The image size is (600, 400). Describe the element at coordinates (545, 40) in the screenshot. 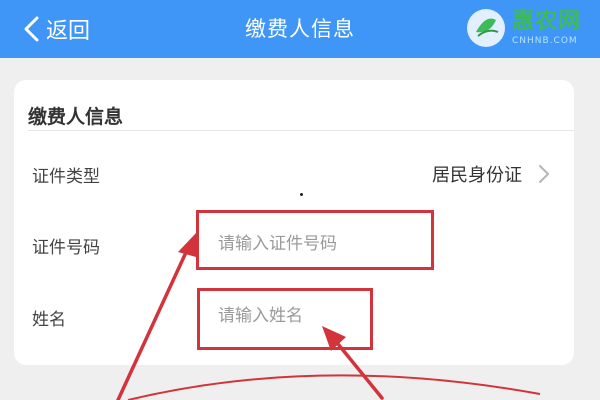

I see `watermark-domain: CNHNB.COM` at that location.